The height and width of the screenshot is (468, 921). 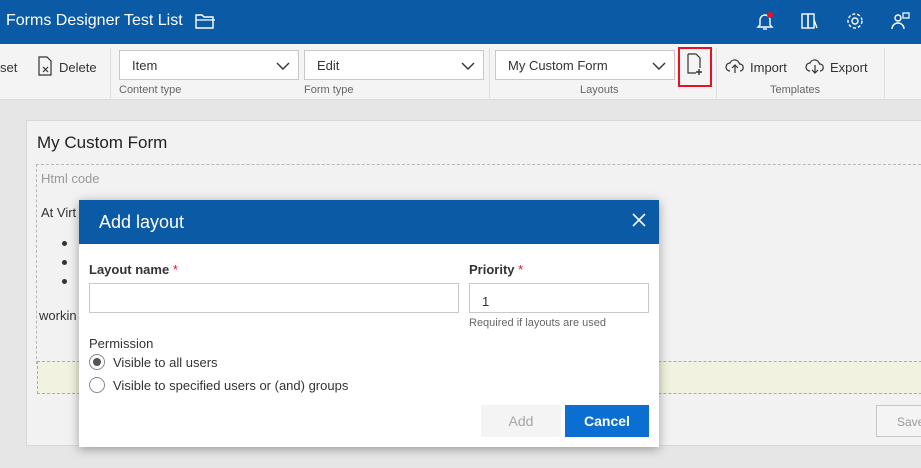 What do you see at coordinates (47, 67) in the screenshot?
I see `delete-doc-icon` at bounding box center [47, 67].